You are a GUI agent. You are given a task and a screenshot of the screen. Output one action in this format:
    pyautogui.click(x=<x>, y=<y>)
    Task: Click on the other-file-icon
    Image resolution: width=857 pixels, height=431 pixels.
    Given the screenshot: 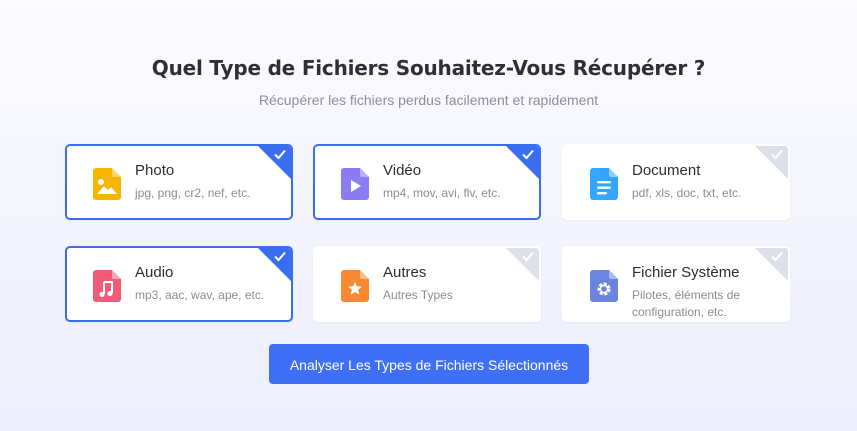 What is the action you would take?
    pyautogui.click(x=355, y=286)
    